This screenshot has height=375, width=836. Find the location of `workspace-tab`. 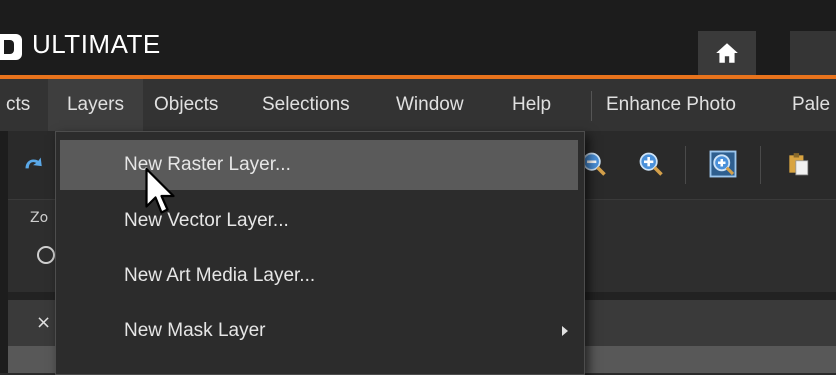

workspace-tab is located at coordinates (813, 53).